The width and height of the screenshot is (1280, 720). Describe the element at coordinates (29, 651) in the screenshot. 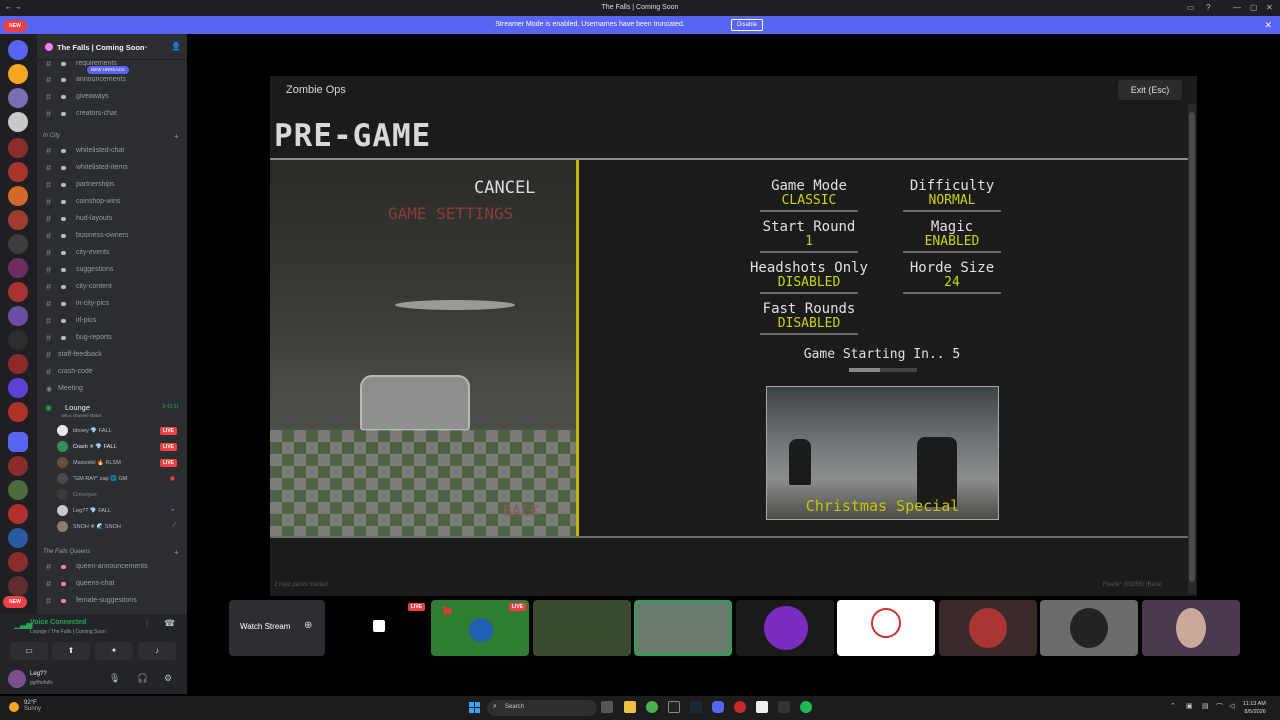

I see `camera-button: ▭` at that location.